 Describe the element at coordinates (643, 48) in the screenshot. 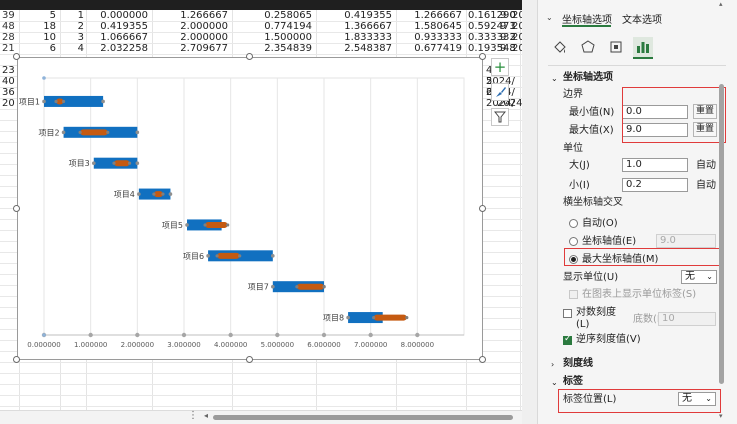

I see `axis-options-icon` at that location.